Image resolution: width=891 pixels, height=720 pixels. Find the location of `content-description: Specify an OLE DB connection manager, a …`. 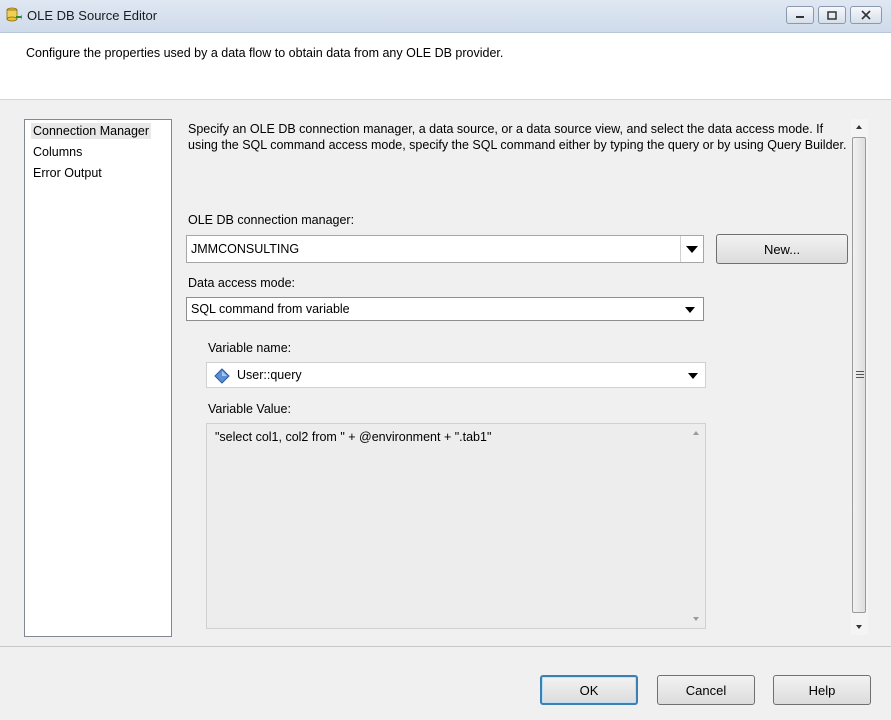

content-description: Specify an OLE DB connection manager, a … is located at coordinates (517, 137).